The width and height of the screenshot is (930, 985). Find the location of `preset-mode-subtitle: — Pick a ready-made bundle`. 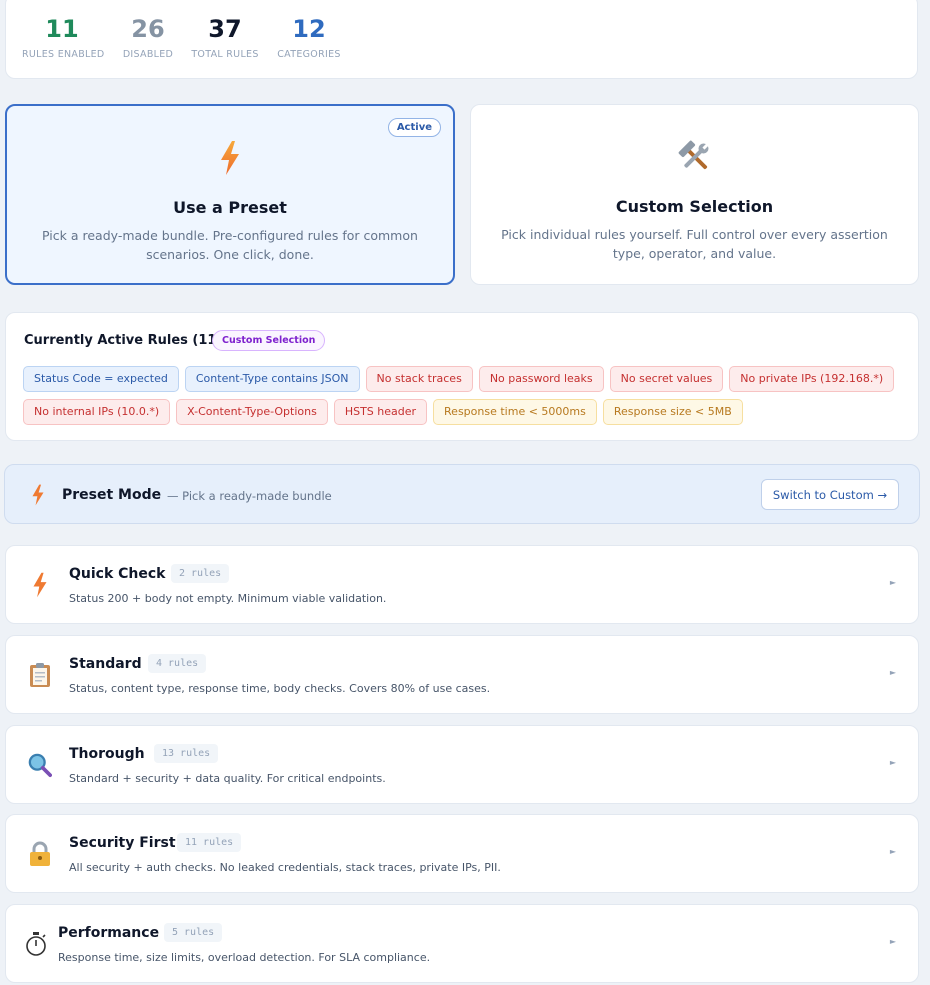

preset-mode-subtitle: — Pick a ready-made bundle is located at coordinates (249, 496).